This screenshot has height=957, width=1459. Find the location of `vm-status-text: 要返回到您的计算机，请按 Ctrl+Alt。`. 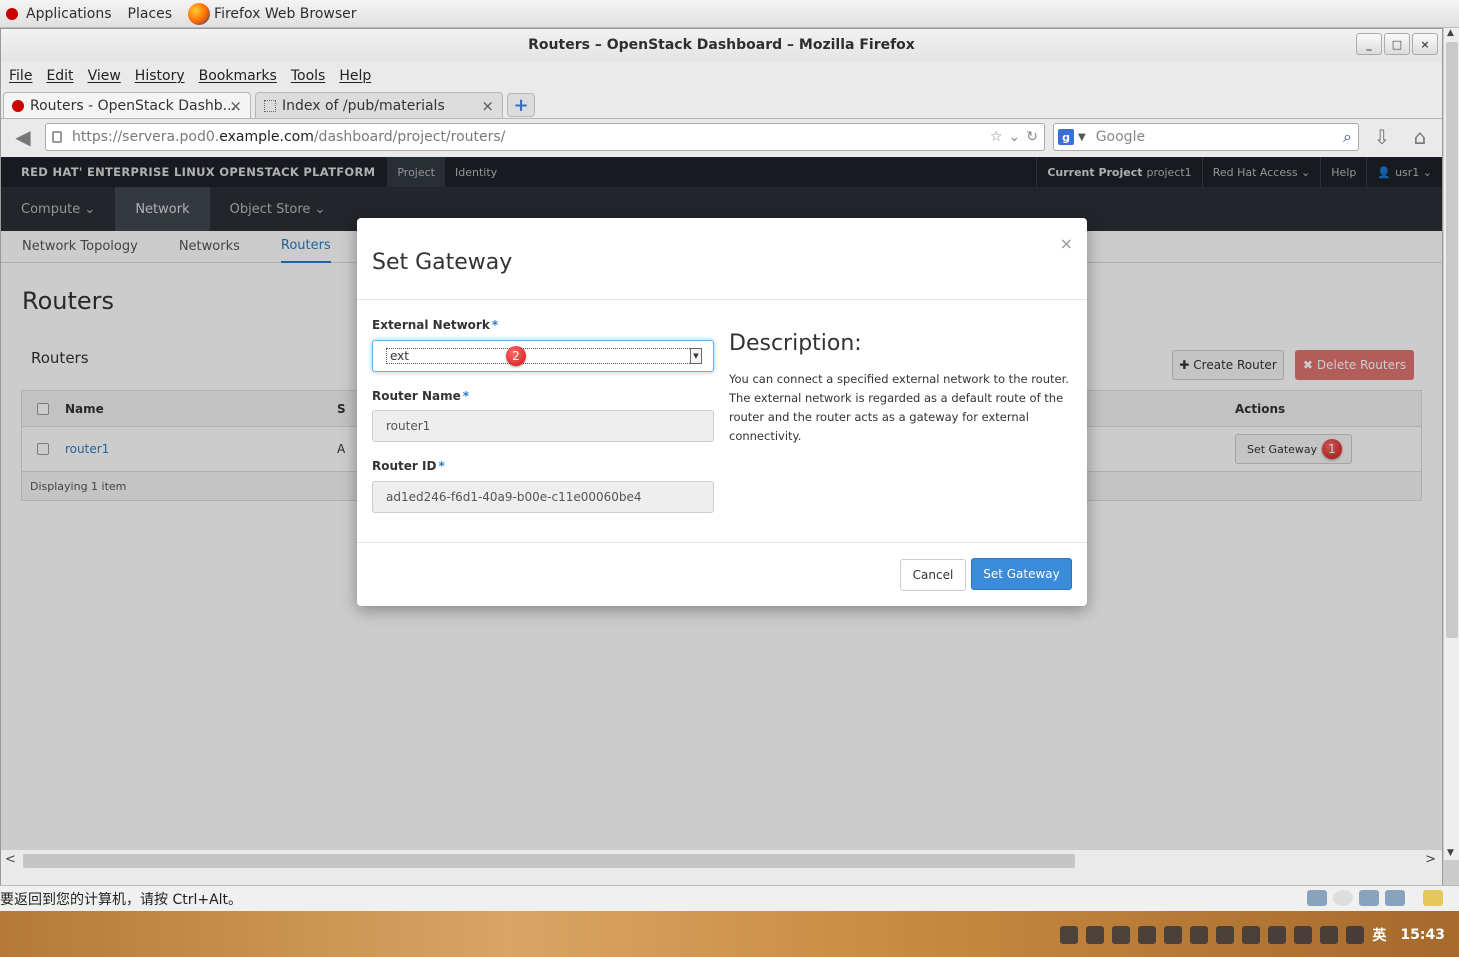

vm-status-text: 要返回到您的计算机，请按 Ctrl+Alt。 is located at coordinates (121, 899).